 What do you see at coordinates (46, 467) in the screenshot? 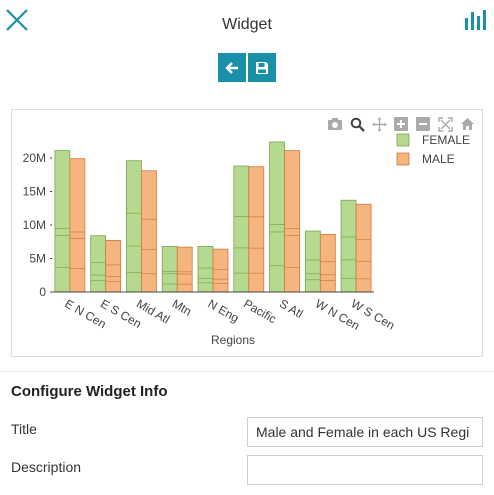
I see `description-label: Description` at bounding box center [46, 467].